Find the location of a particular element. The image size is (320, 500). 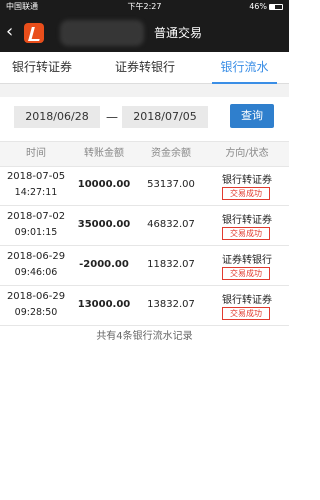

clock: 下午2:27 is located at coordinates (144, 6).